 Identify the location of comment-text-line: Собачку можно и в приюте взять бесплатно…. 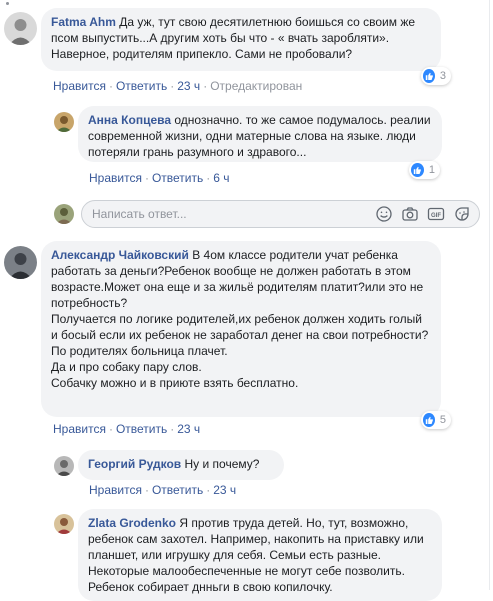
(175, 383).